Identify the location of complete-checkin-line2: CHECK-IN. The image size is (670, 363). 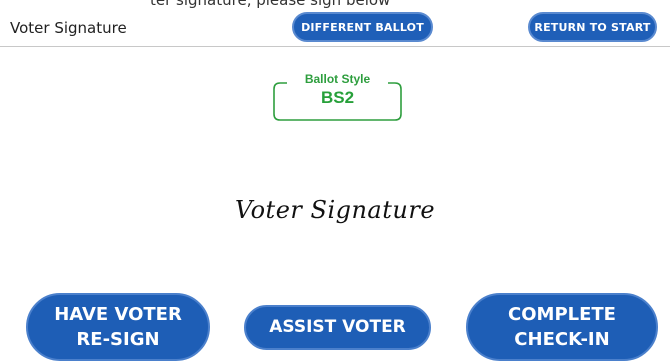
(562, 339).